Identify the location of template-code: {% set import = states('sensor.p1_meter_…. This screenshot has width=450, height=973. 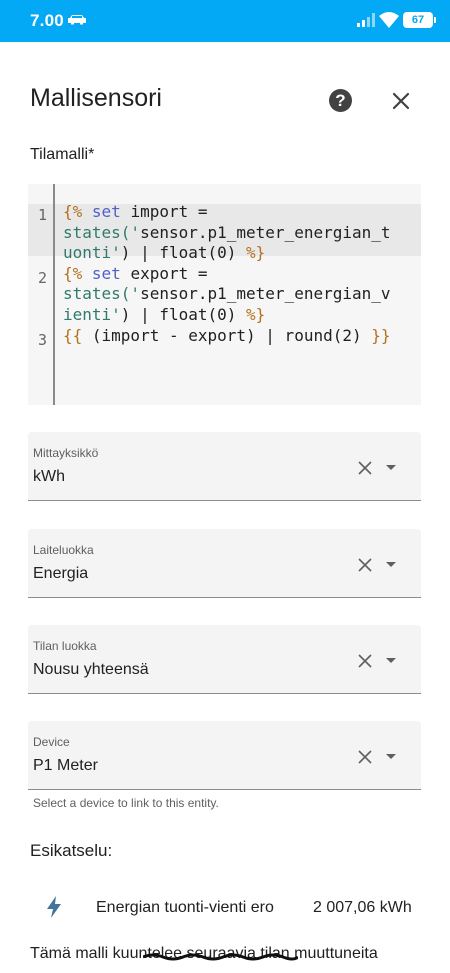
(227, 274).